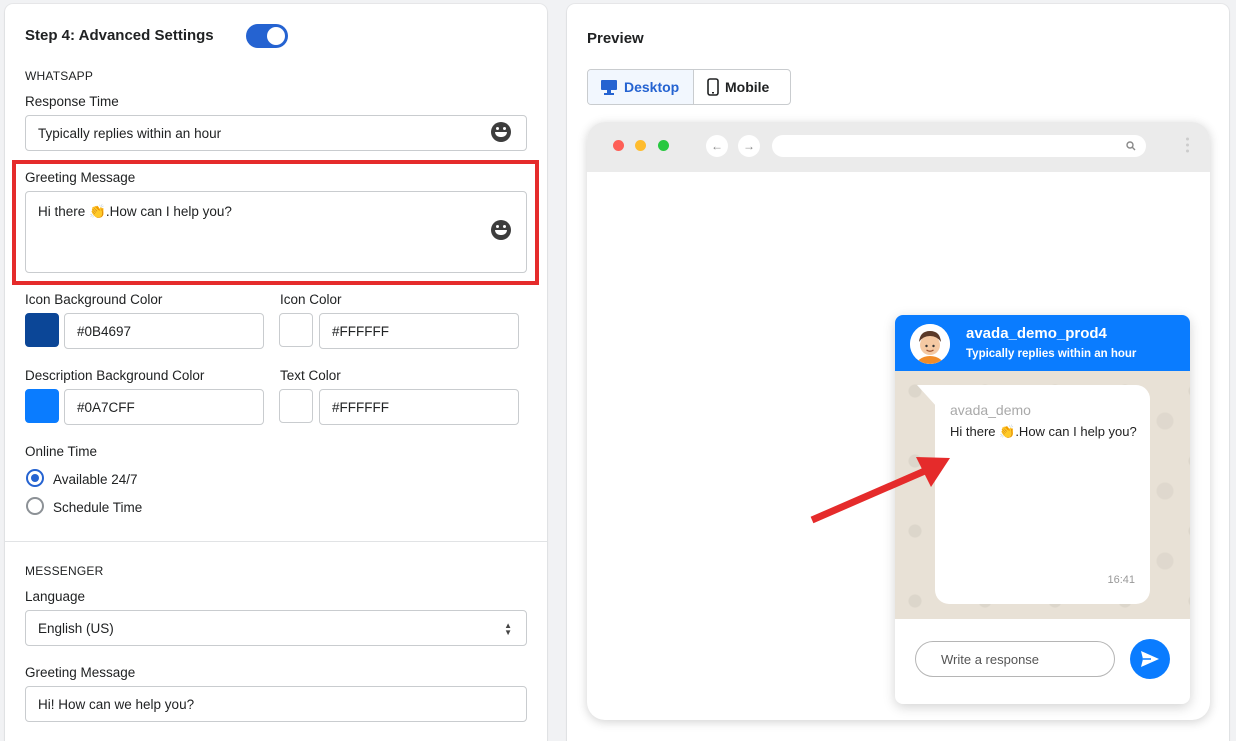 The height and width of the screenshot is (741, 1236). Describe the element at coordinates (1121, 580) in the screenshot. I see `message-time: 16:41` at that location.